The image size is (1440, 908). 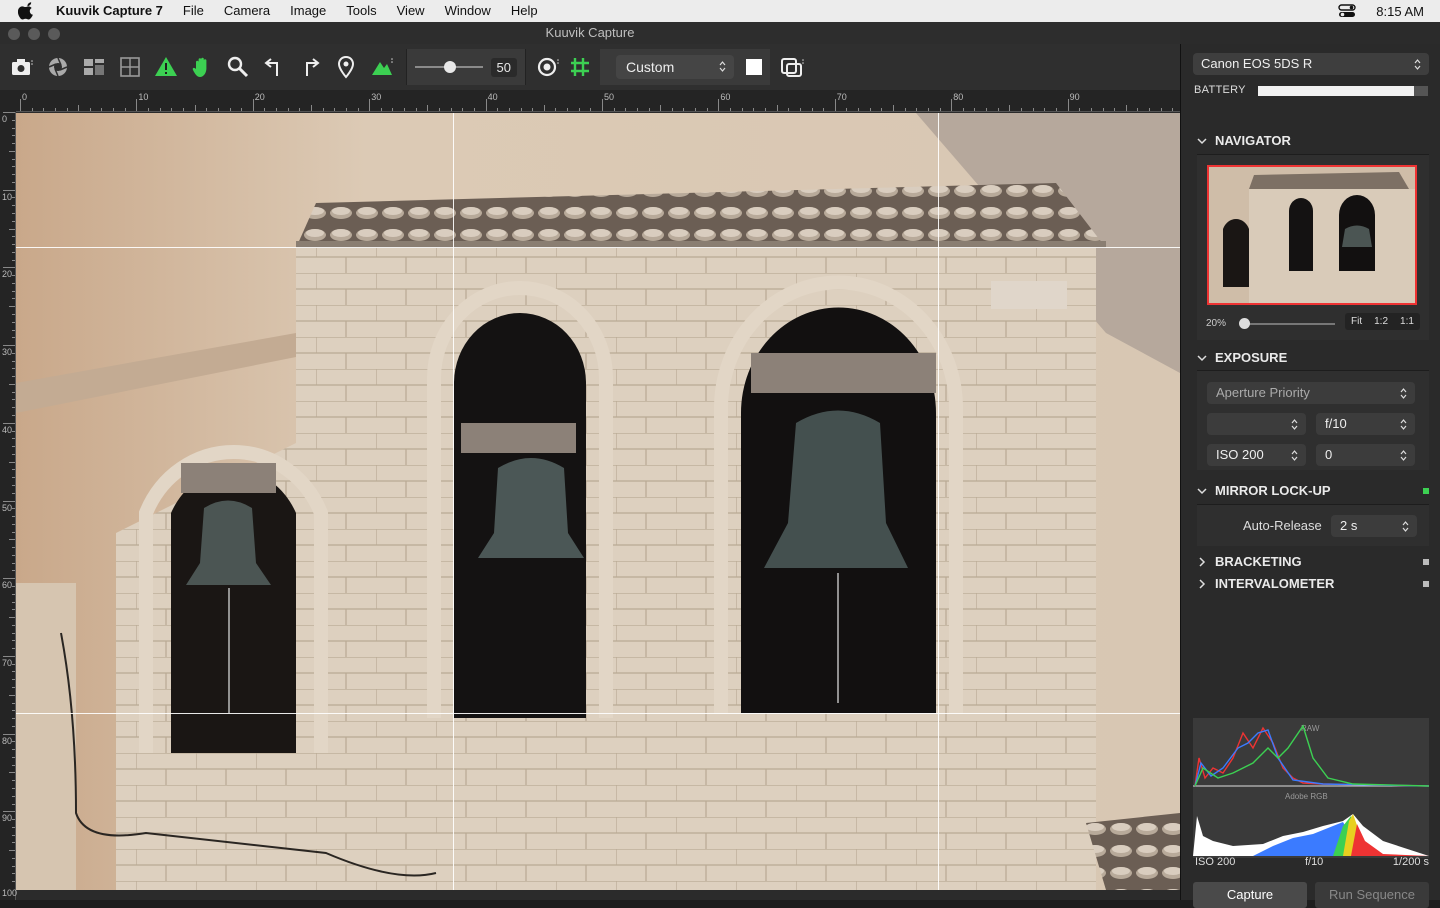 What do you see at coordinates (754, 67) in the screenshot?
I see `white-balance-swatch` at bounding box center [754, 67].